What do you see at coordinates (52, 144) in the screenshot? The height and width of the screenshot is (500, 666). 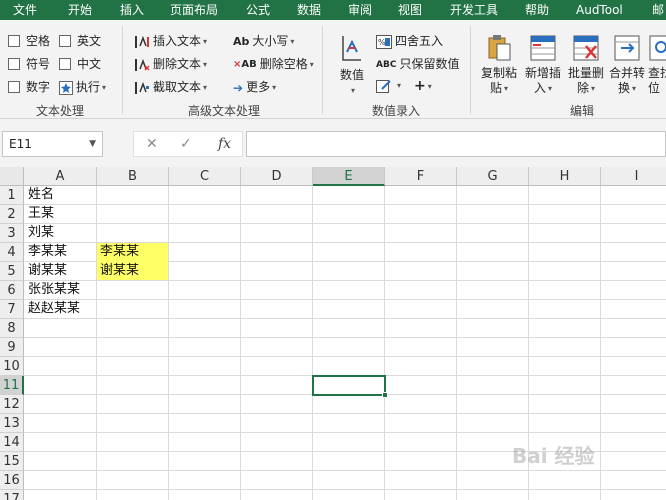 I see `name-box: E11 ▼` at bounding box center [52, 144].